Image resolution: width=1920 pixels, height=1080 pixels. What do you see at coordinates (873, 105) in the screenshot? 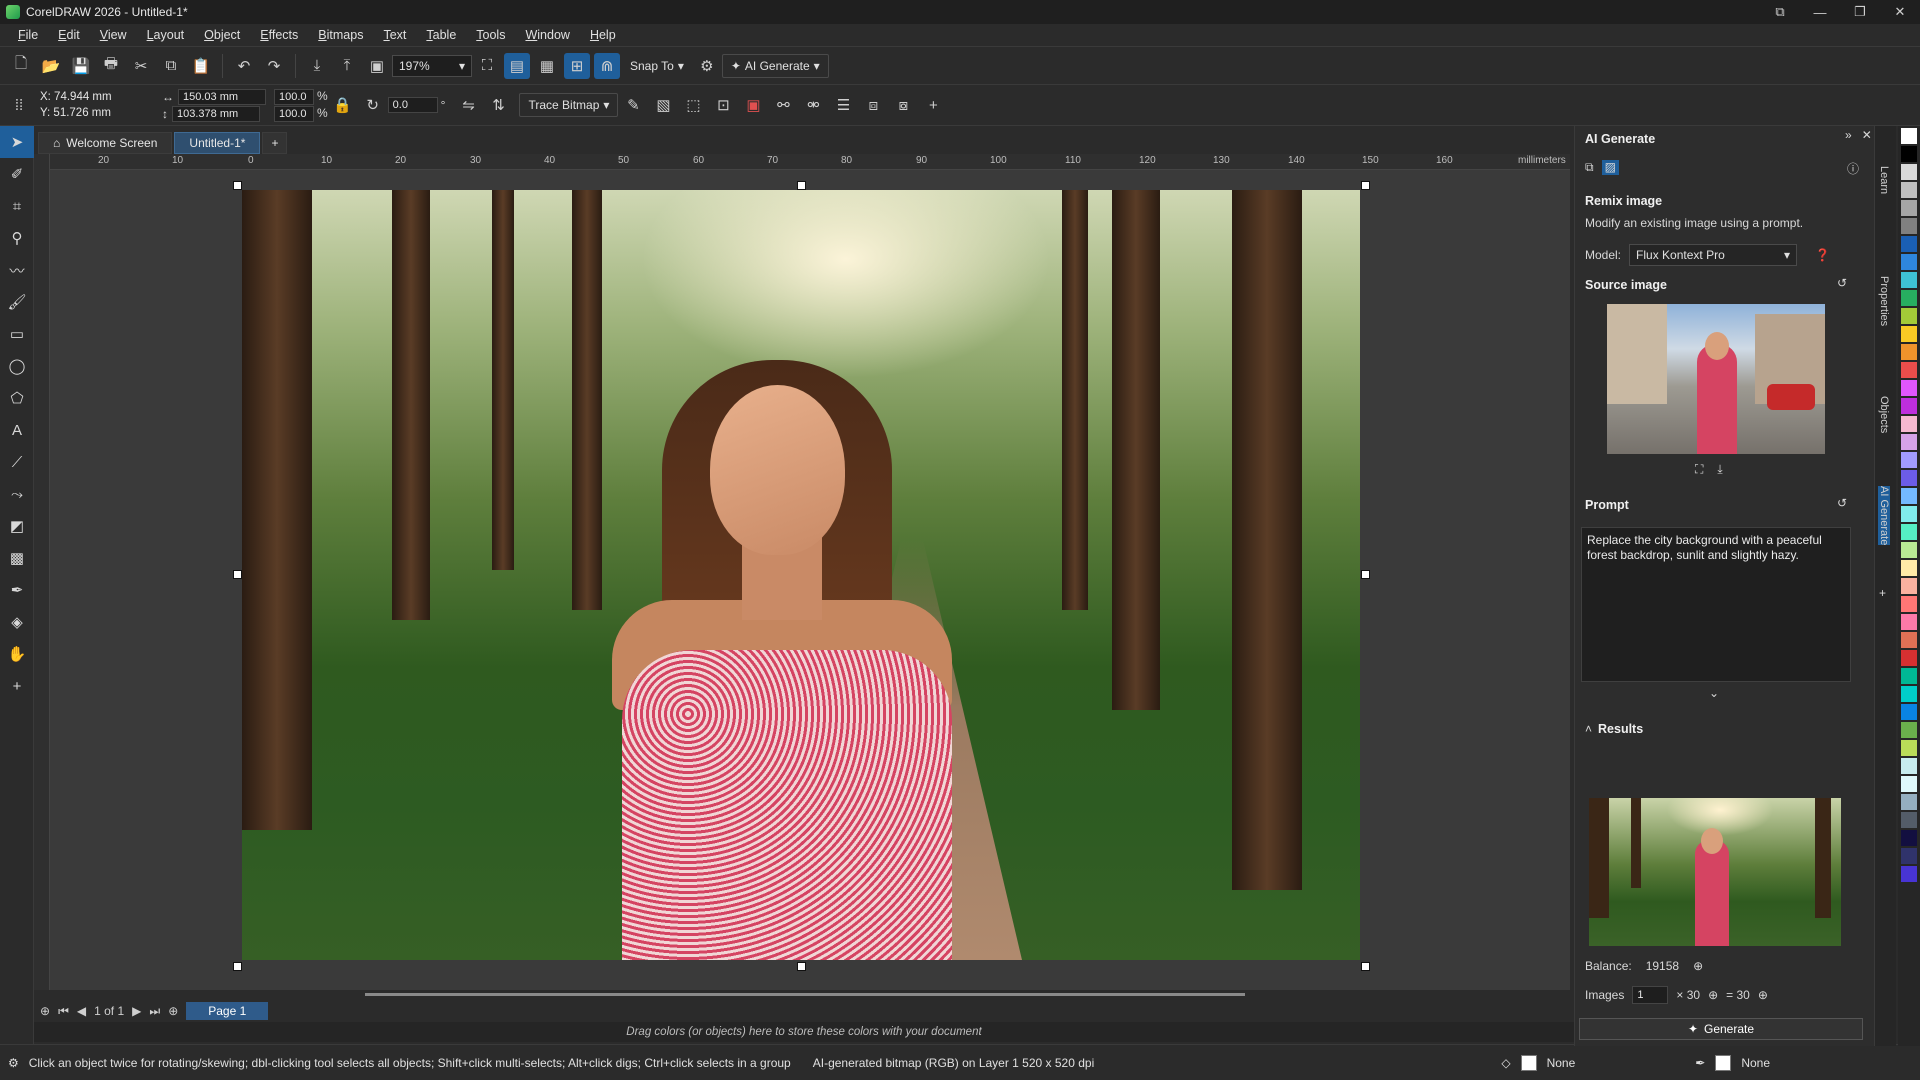
I see `to-back-icon: ⧈` at bounding box center [873, 105].